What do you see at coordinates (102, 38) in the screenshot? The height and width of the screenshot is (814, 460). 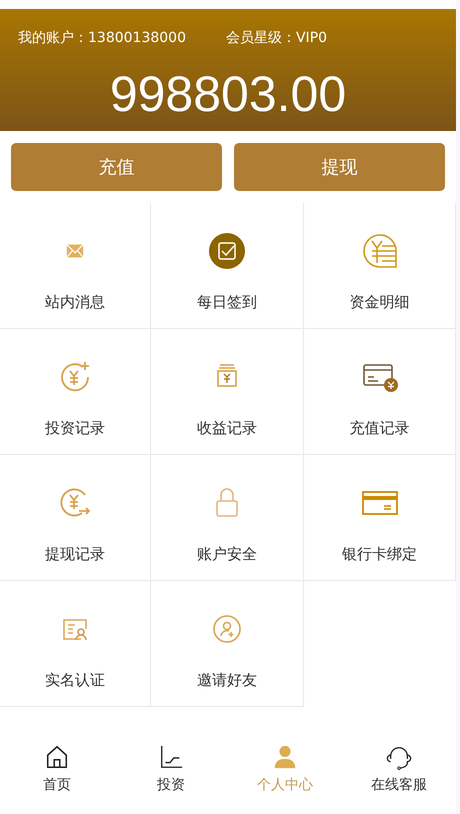 I see `account-label: 我的账户：13800138000` at bounding box center [102, 38].